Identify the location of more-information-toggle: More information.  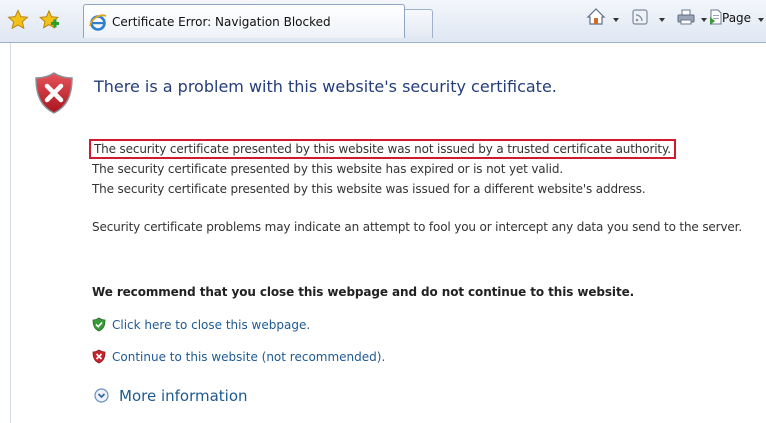
(171, 396).